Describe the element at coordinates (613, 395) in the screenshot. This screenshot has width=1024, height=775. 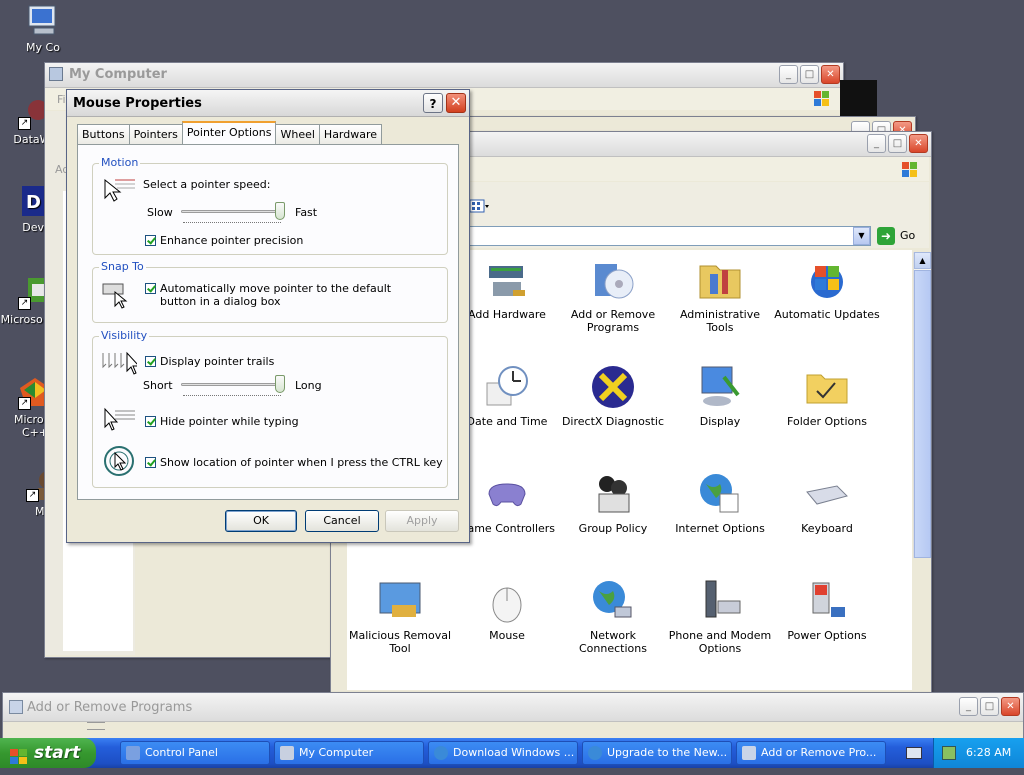
I see `cp-item-directx: DirectX Diagnostic` at that location.